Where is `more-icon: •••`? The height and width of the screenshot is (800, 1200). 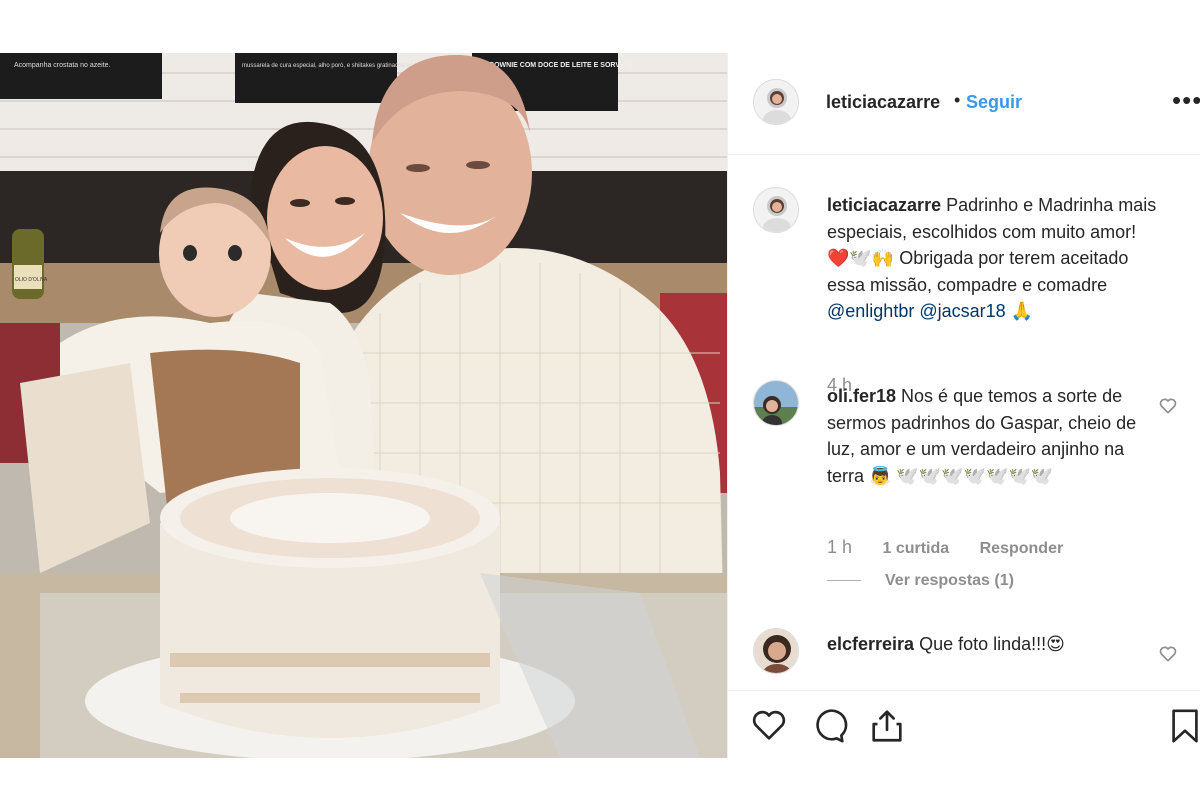
more-icon: ••• is located at coordinates (1186, 100).